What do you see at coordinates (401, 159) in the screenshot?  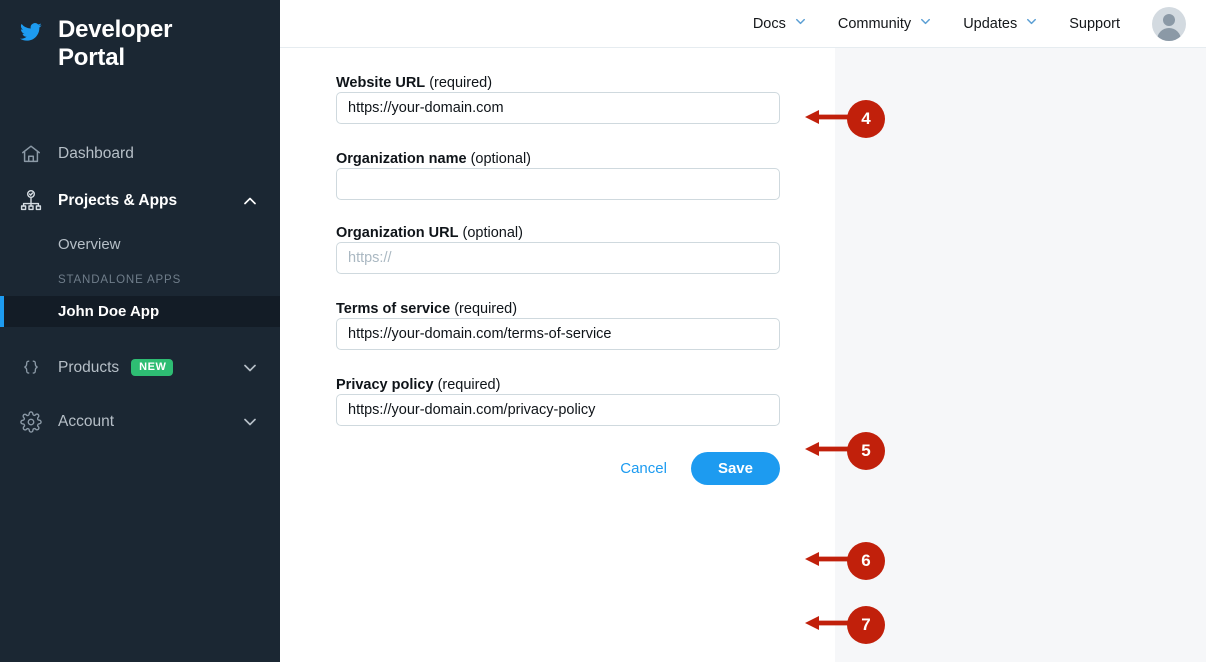 I see `field-label-name: Organization name` at bounding box center [401, 159].